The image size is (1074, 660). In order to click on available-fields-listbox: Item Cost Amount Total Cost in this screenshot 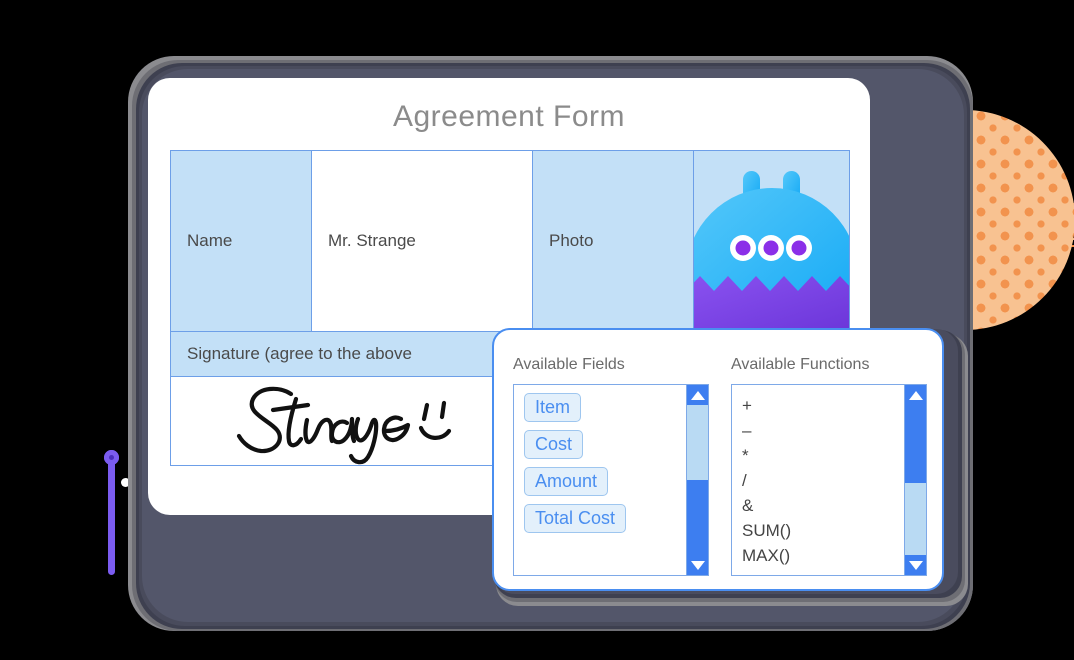, I will do `click(611, 480)`.